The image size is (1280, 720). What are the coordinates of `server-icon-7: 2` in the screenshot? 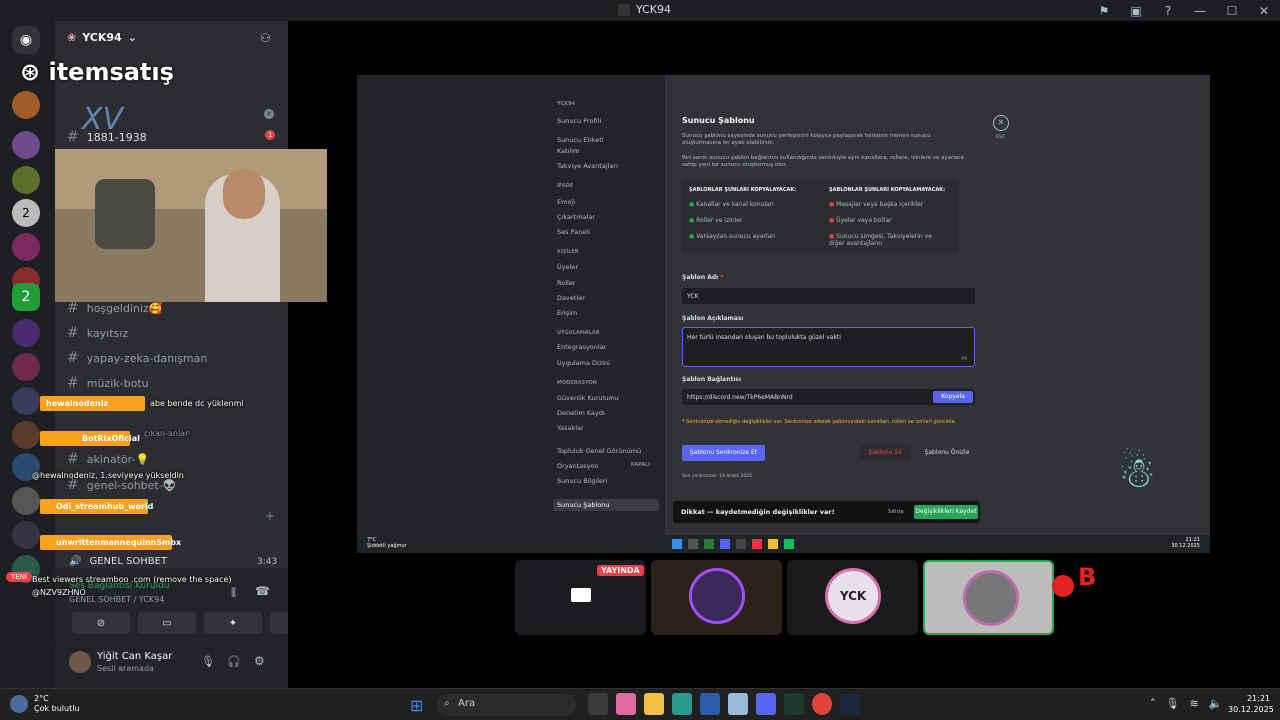 It's located at (26, 297).